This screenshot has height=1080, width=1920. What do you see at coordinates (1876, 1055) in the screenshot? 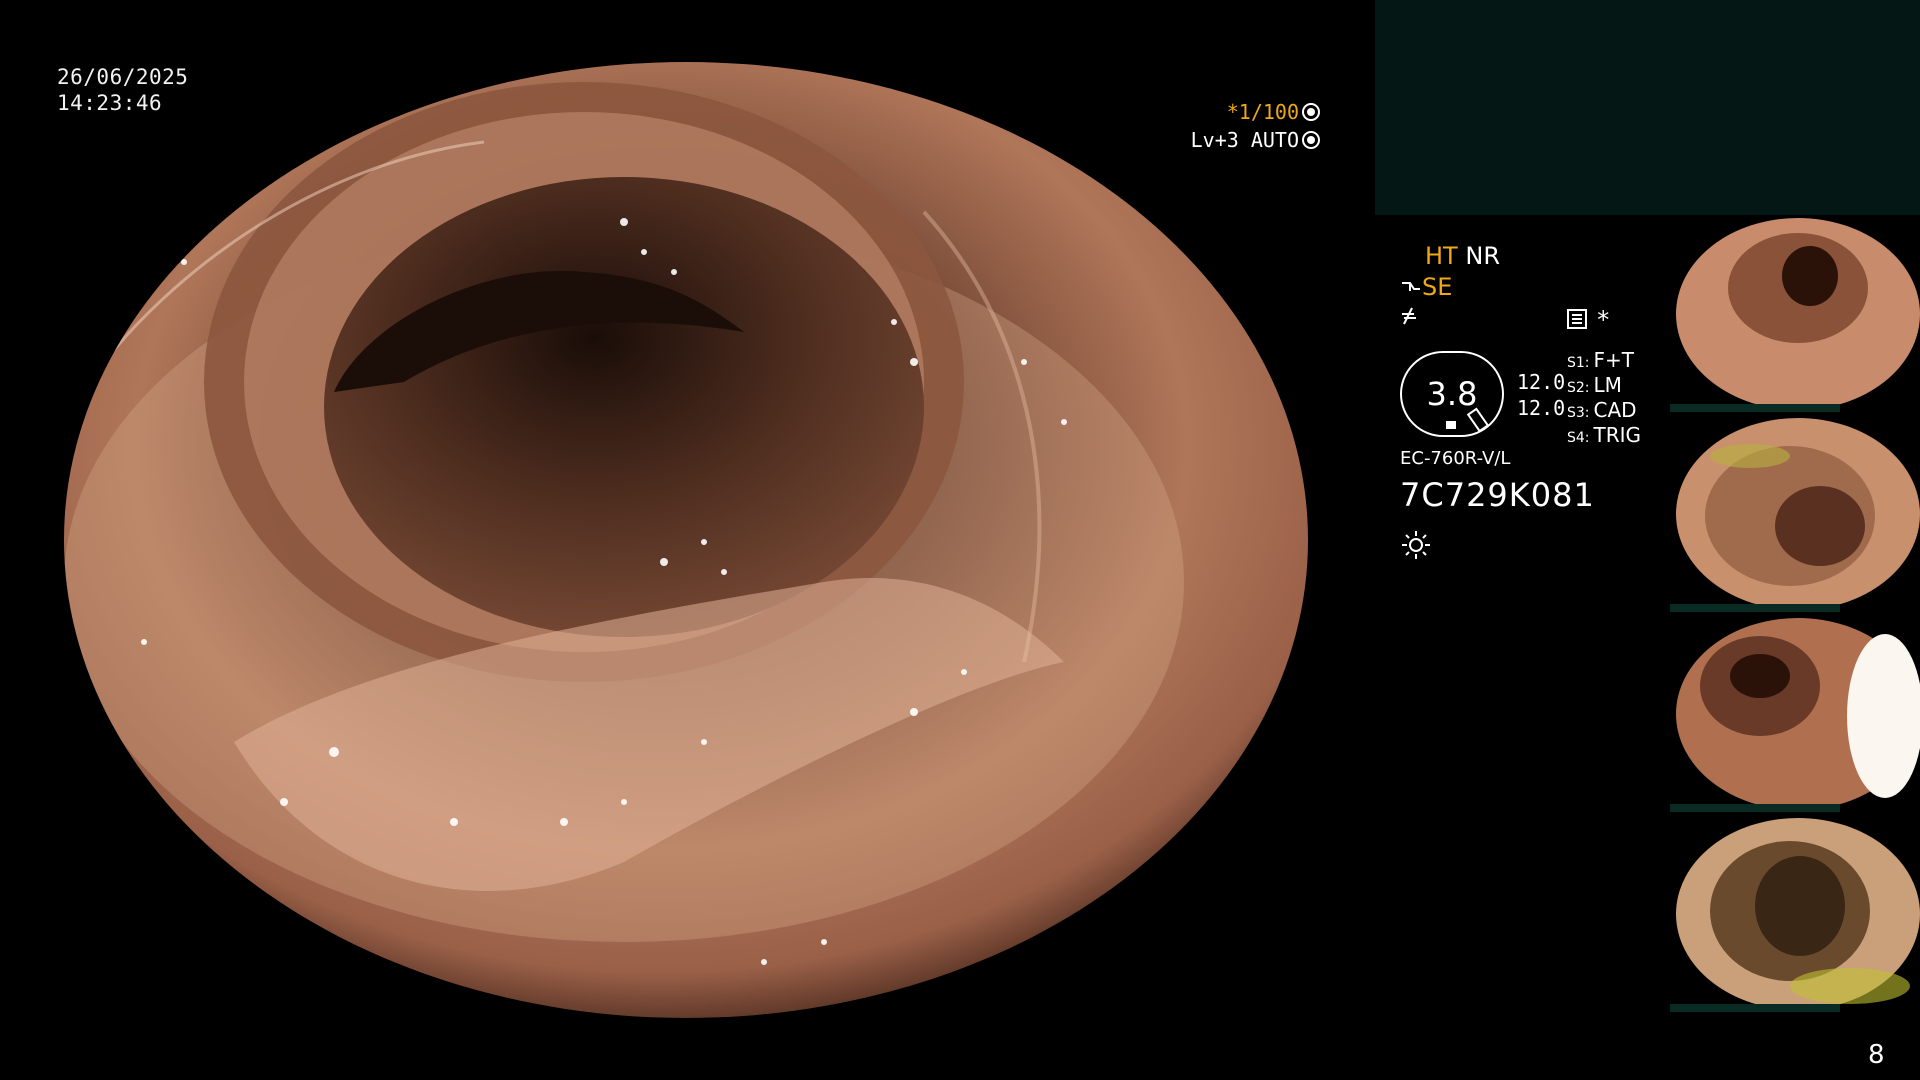
I see `page-number: 8` at bounding box center [1876, 1055].